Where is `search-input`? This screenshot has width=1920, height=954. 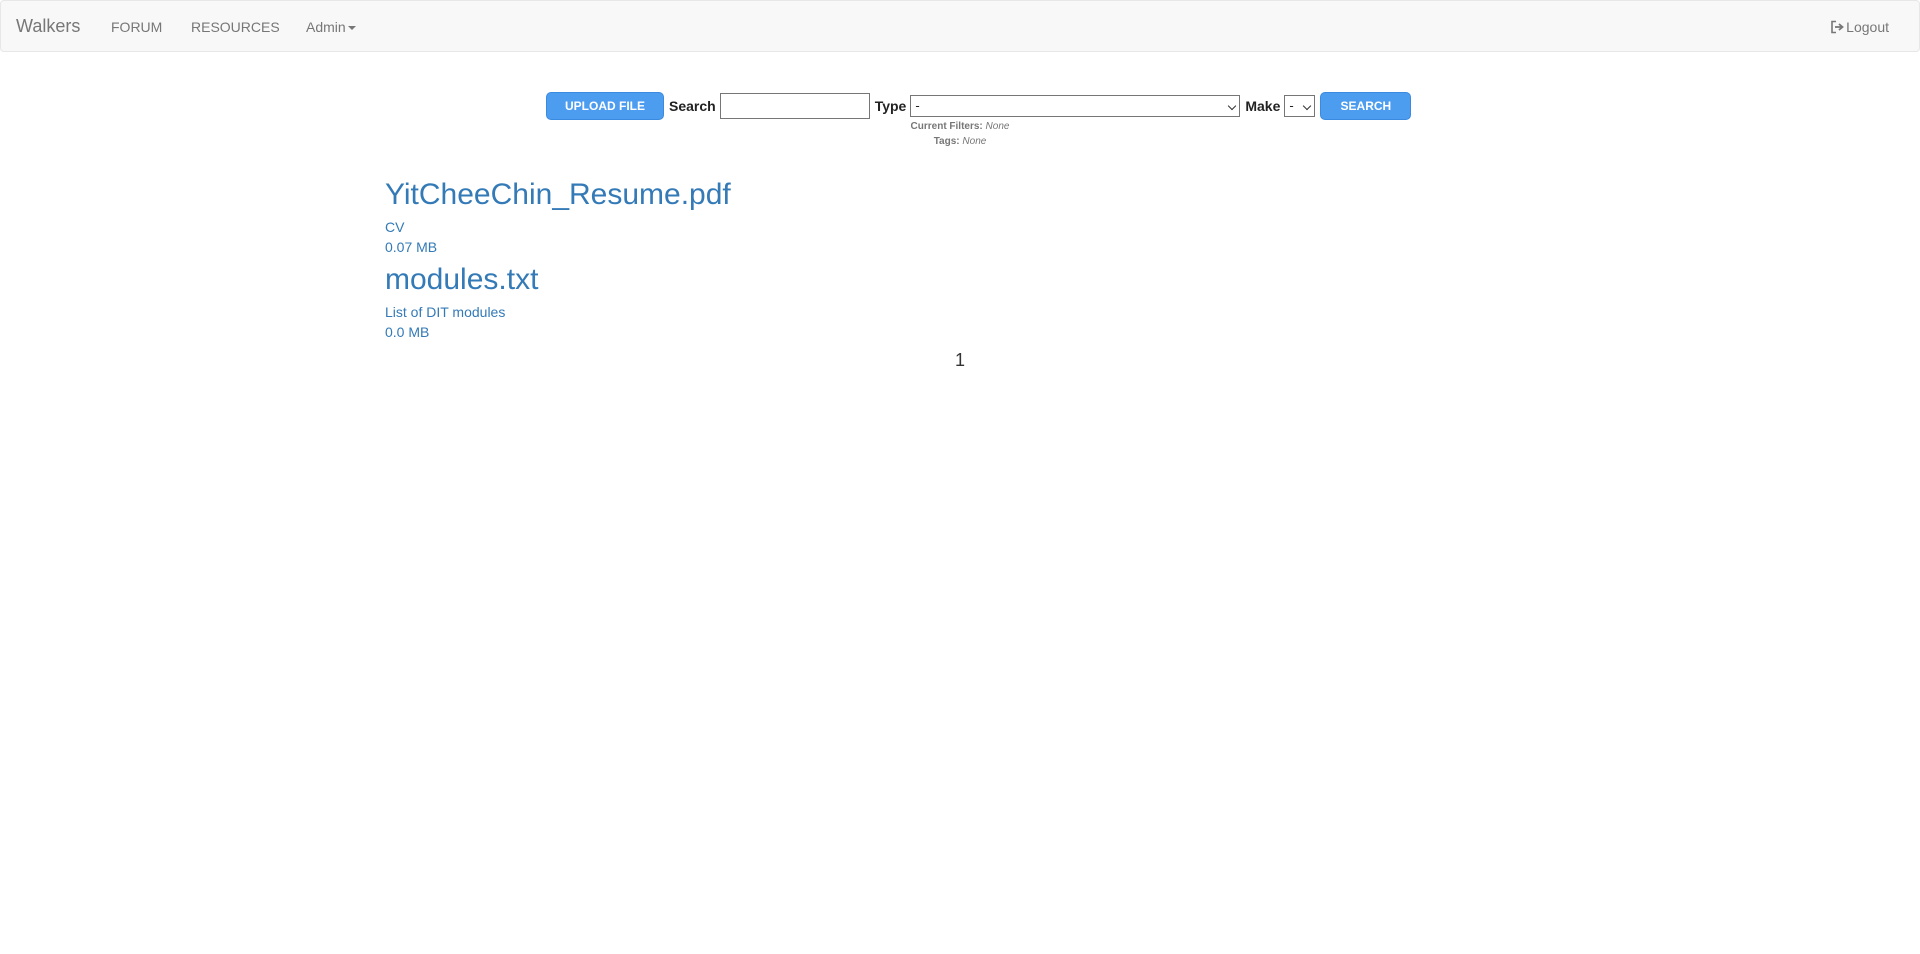
search-input is located at coordinates (794, 106).